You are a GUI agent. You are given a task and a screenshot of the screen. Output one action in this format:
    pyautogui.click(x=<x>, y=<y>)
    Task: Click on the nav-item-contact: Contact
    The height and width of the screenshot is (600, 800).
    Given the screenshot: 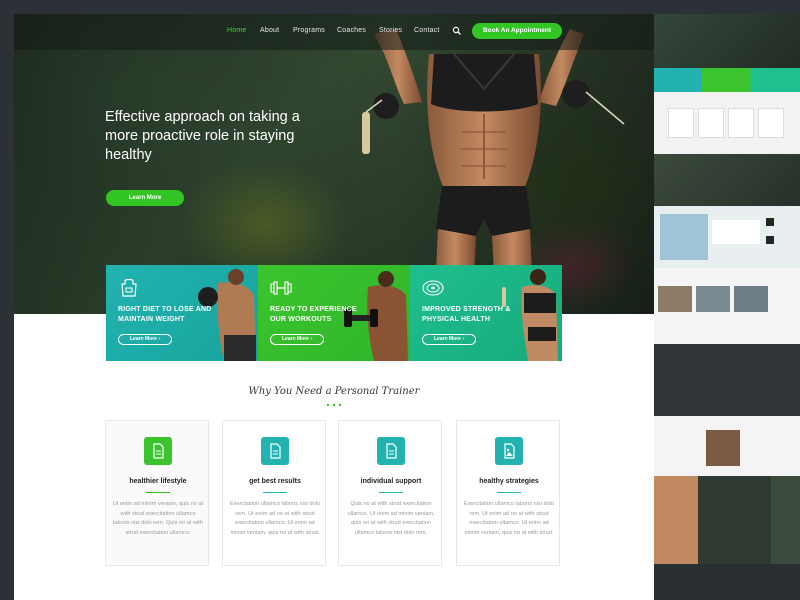 What is the action you would take?
    pyautogui.click(x=427, y=30)
    